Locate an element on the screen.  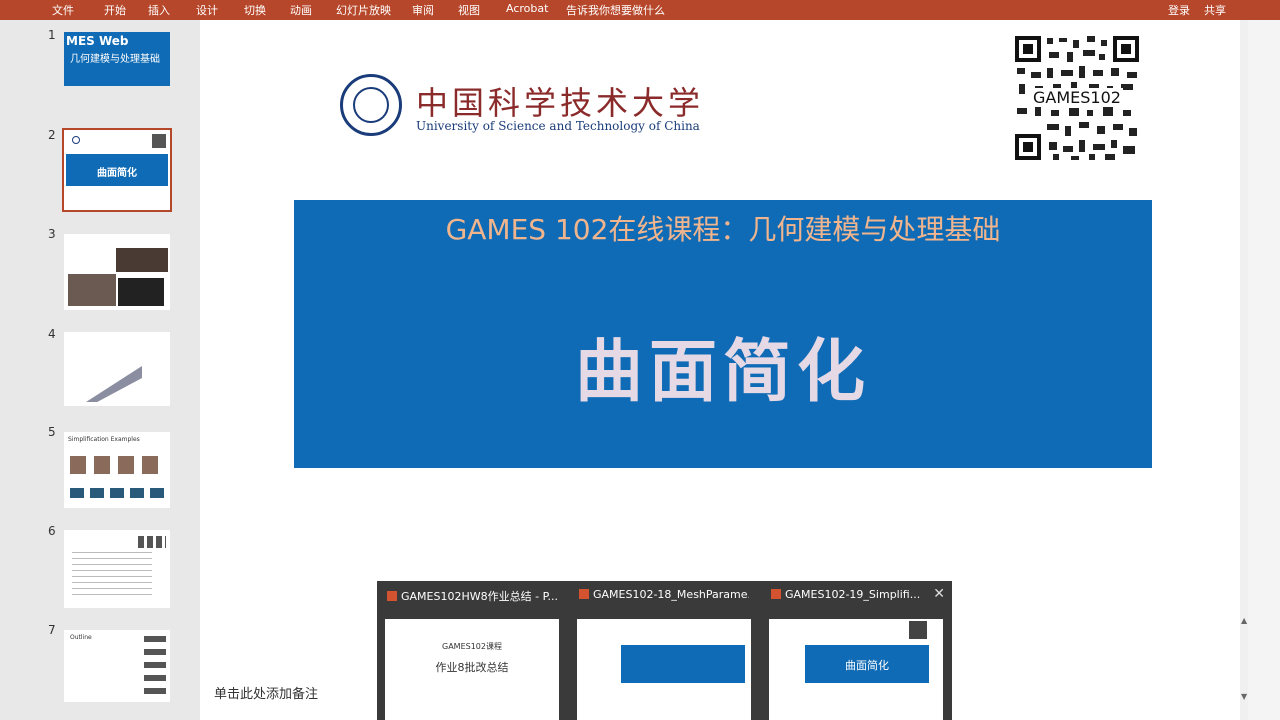
thumb-2-banner: 曲面简化 is located at coordinates (117, 170).